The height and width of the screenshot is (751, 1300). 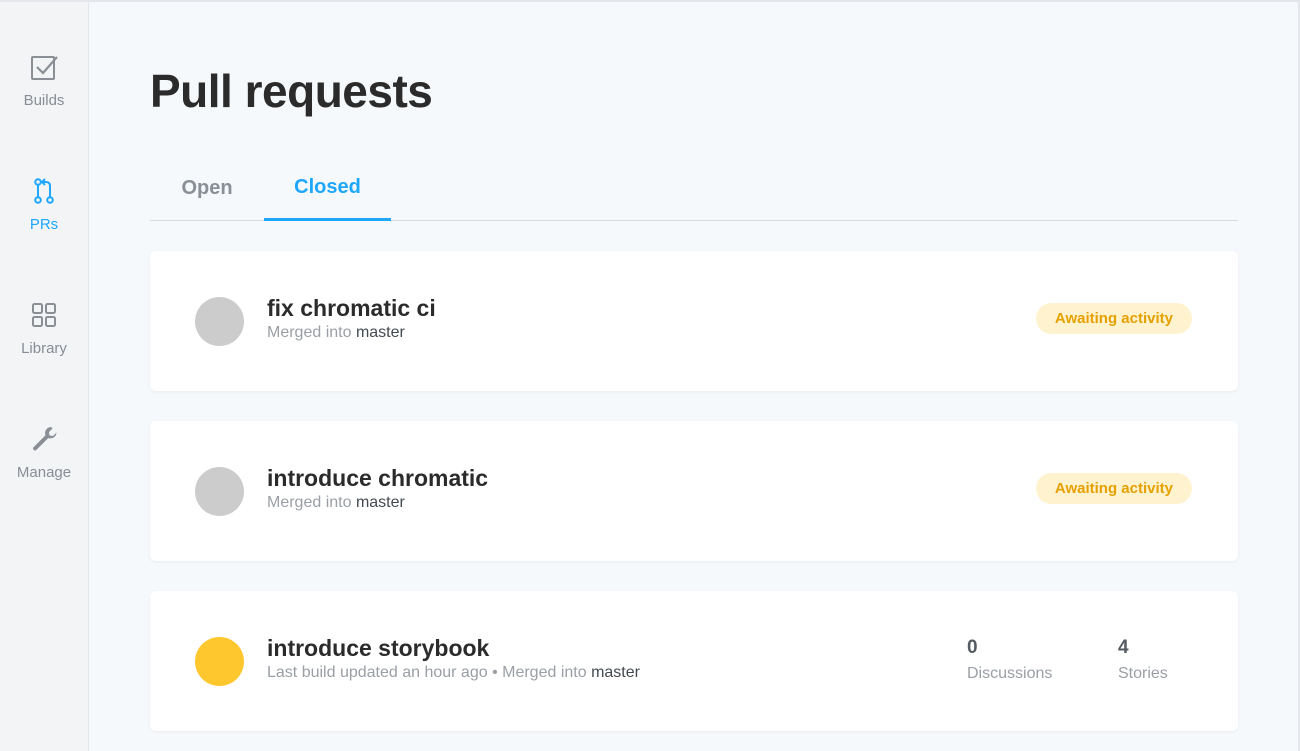 I want to click on grid-icon, so click(x=44, y=315).